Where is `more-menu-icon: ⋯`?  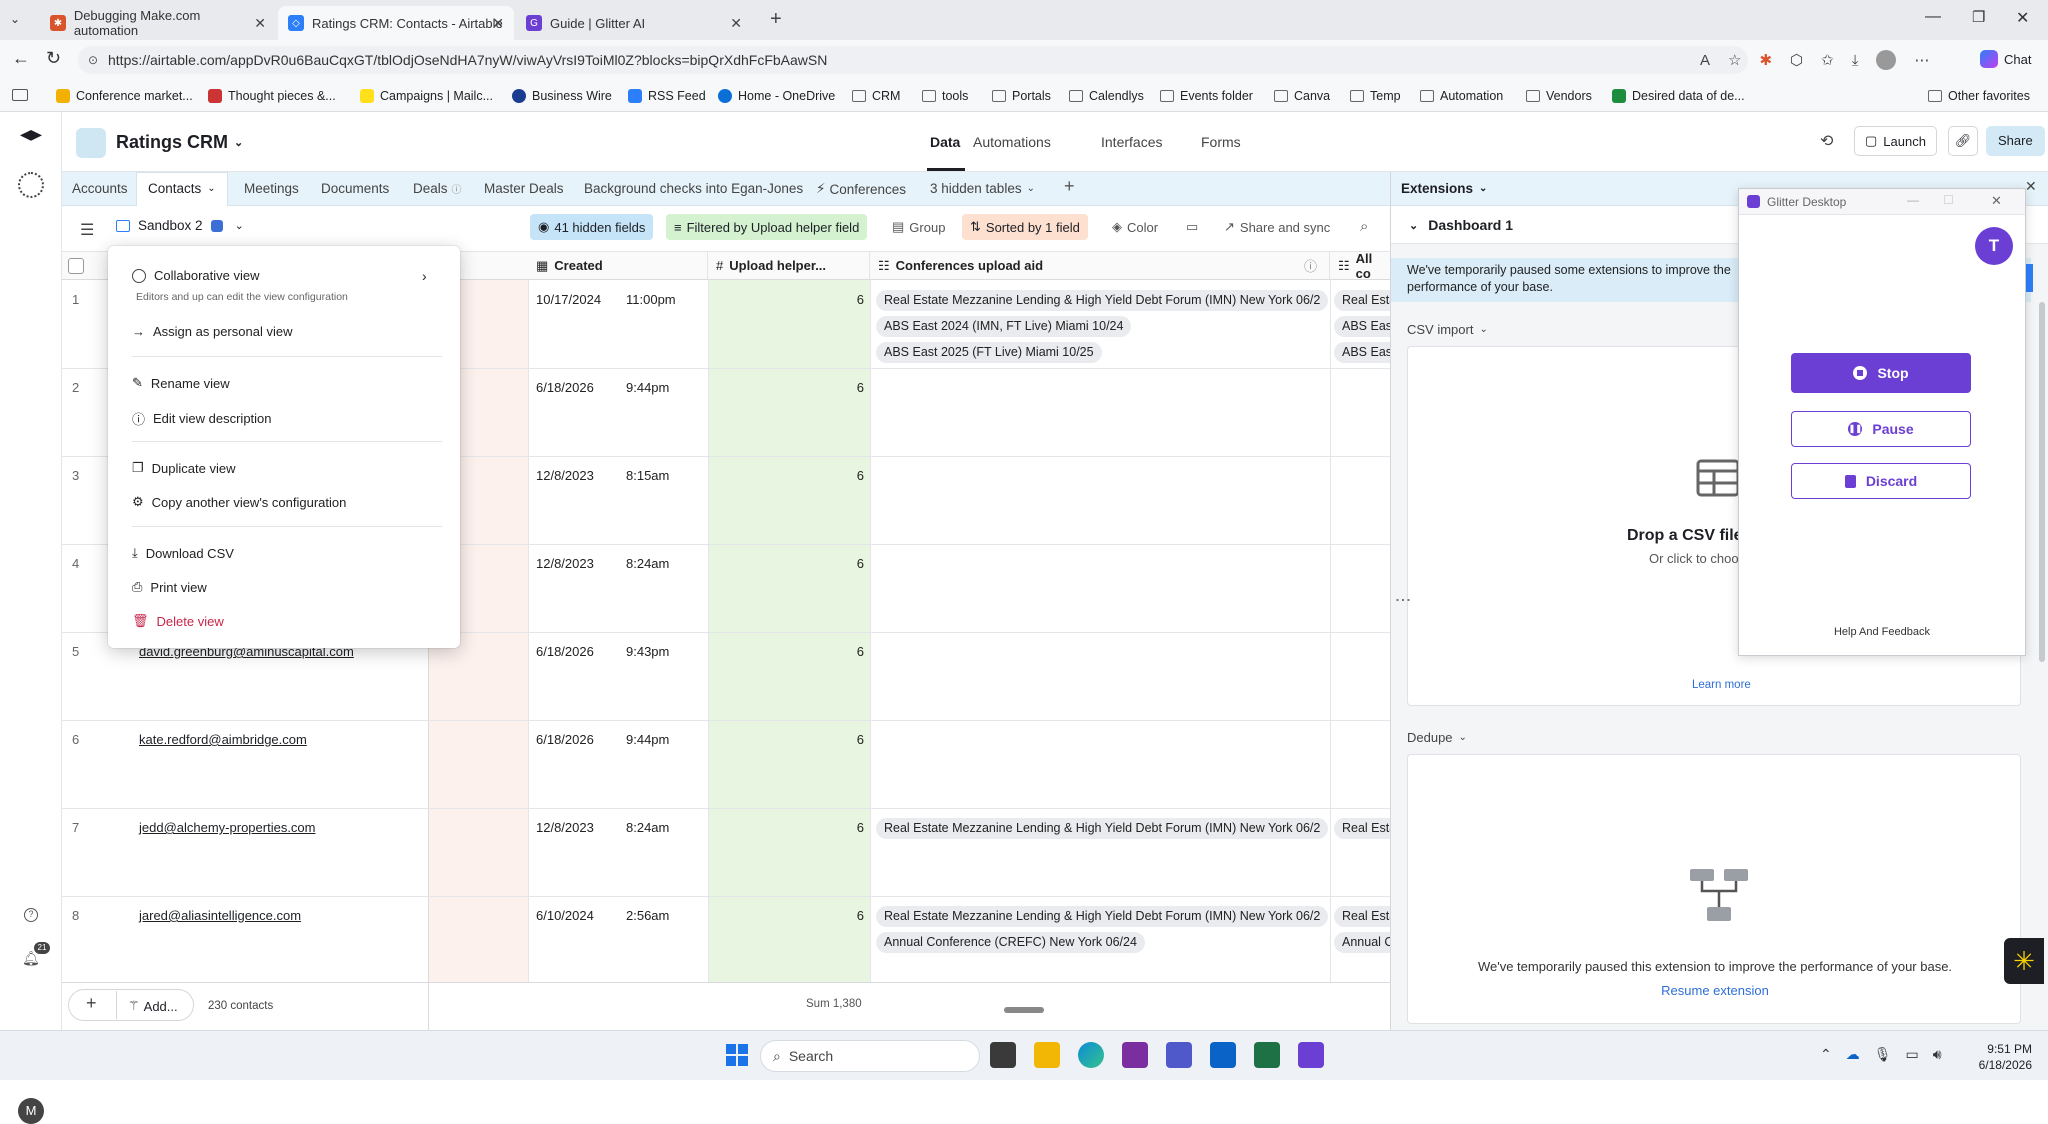 more-menu-icon: ⋯ is located at coordinates (1921, 60).